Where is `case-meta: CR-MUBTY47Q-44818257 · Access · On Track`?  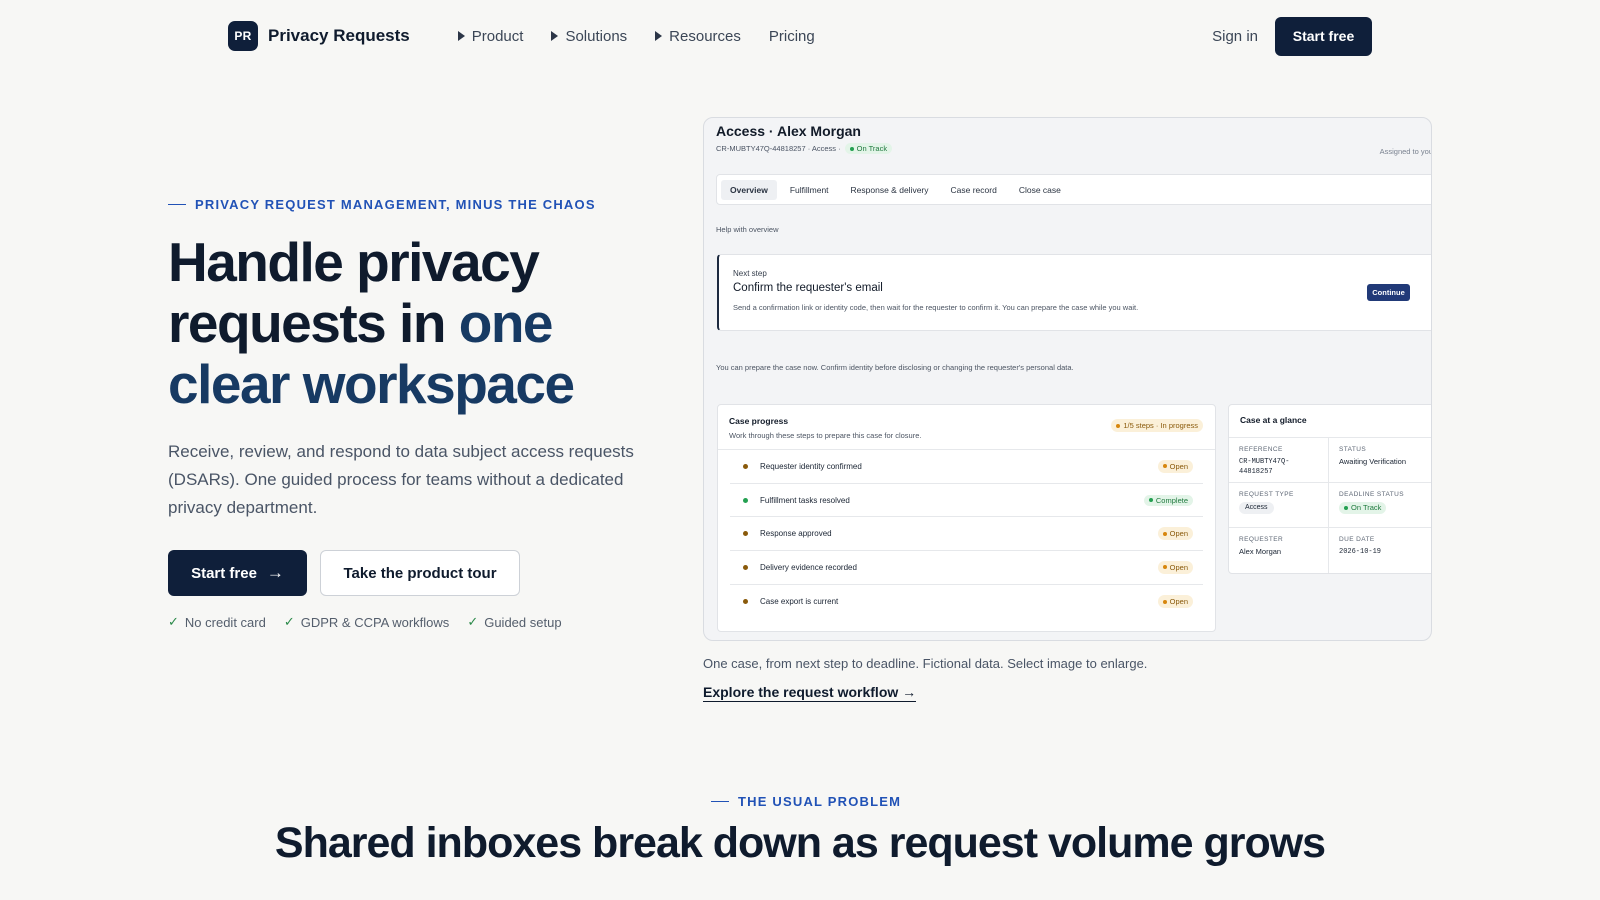 case-meta: CR-MUBTY47Q-44818257 · Access · On Track is located at coordinates (804, 148).